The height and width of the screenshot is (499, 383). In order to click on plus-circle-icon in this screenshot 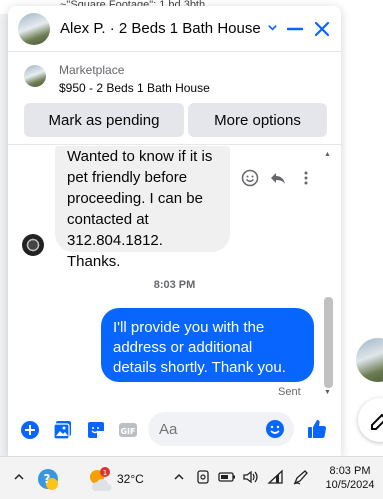, I will do `click(30, 430)`.